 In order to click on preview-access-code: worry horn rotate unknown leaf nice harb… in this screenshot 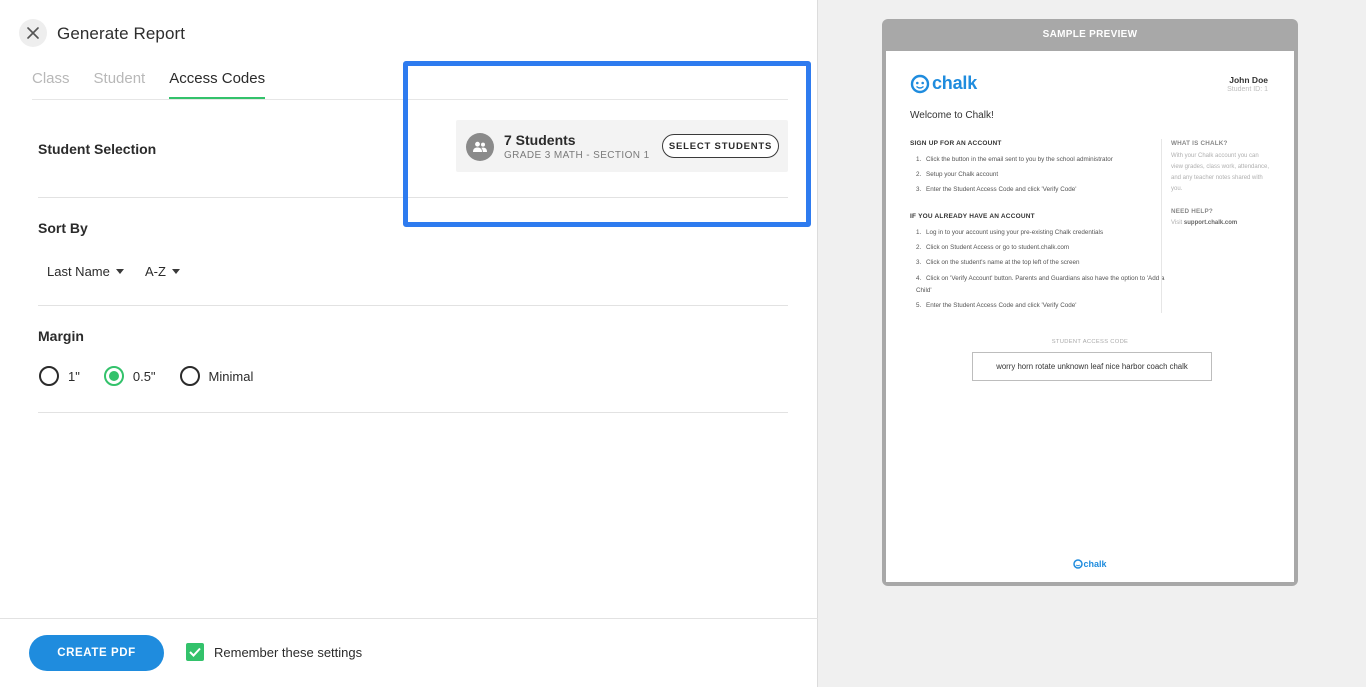, I will do `click(1092, 366)`.